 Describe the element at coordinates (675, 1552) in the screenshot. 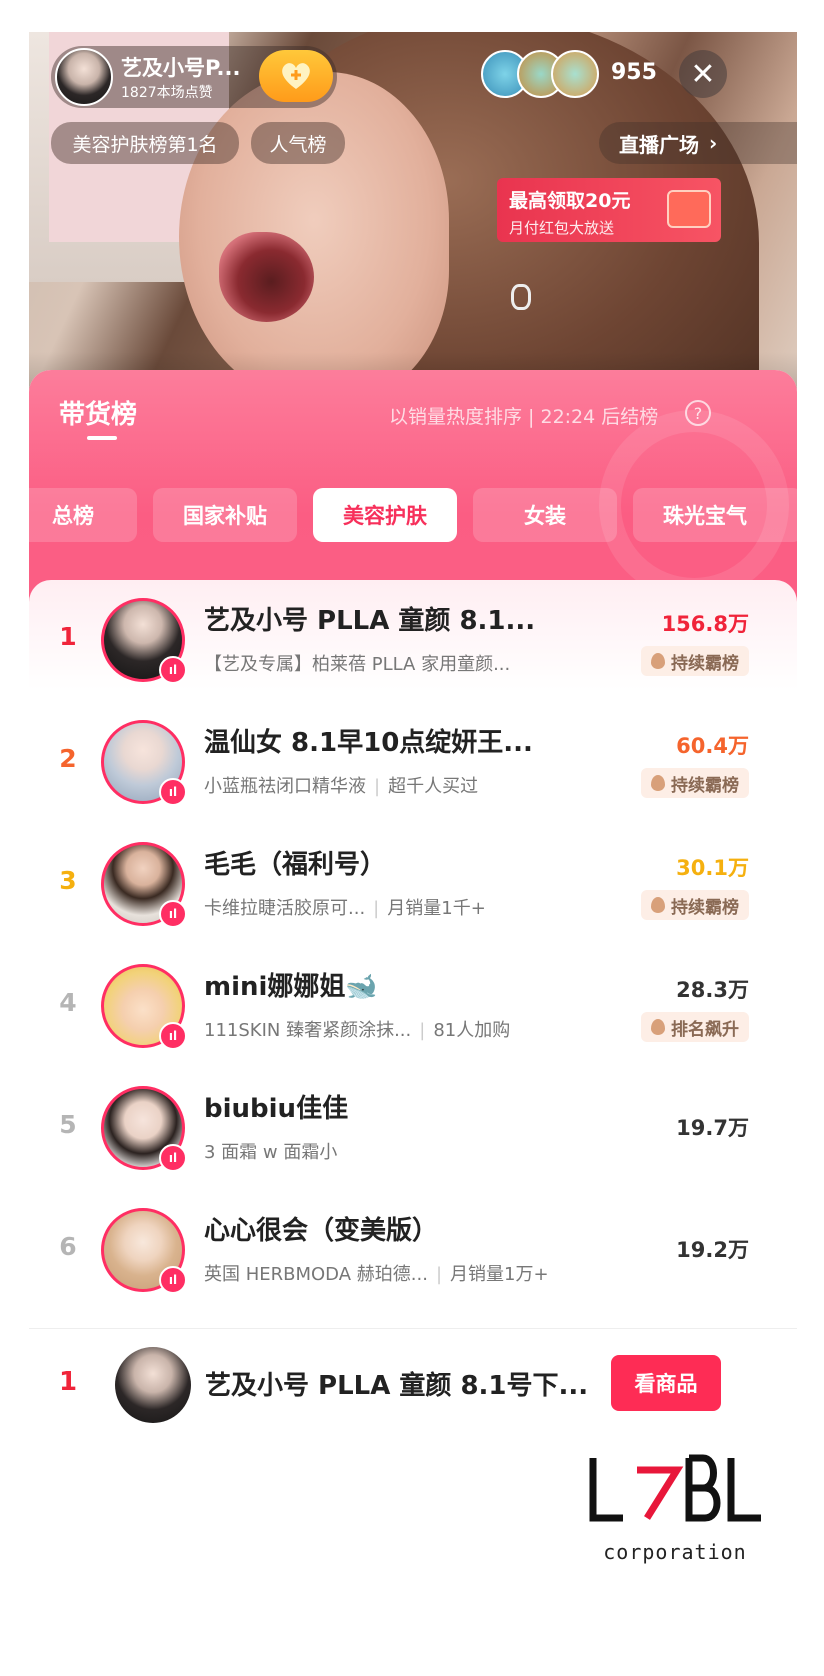

I see `watermark-subtitle: corporation` at that location.